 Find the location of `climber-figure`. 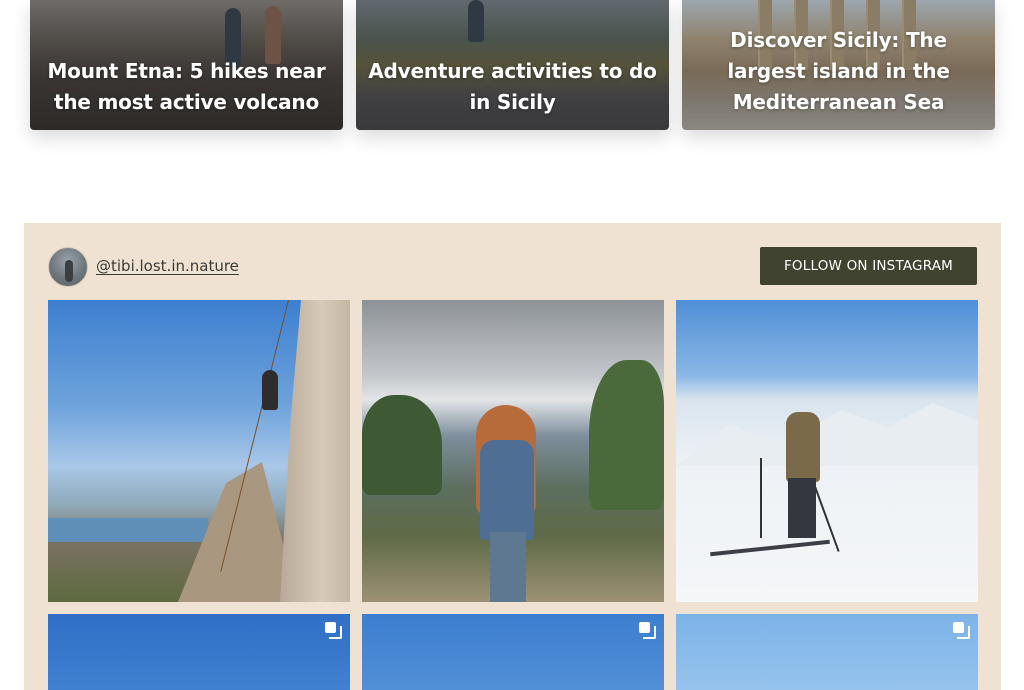

climber-figure is located at coordinates (270, 390).